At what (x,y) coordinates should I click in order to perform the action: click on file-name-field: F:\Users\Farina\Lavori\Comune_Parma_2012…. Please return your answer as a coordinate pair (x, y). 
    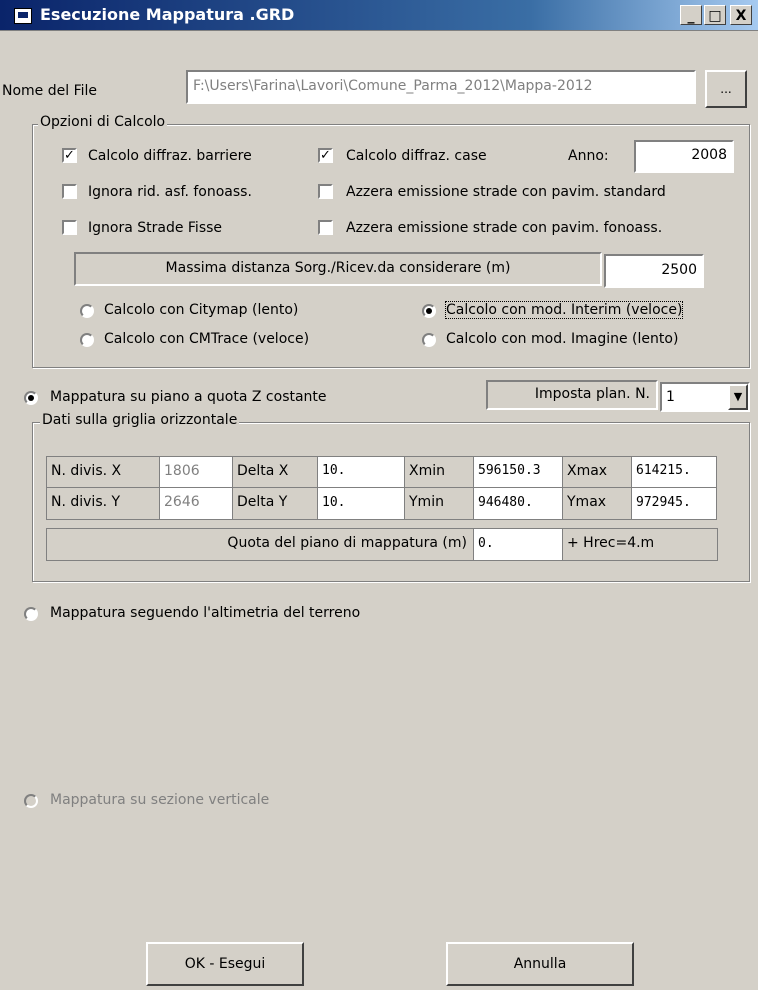
    Looking at the image, I should click on (441, 87).